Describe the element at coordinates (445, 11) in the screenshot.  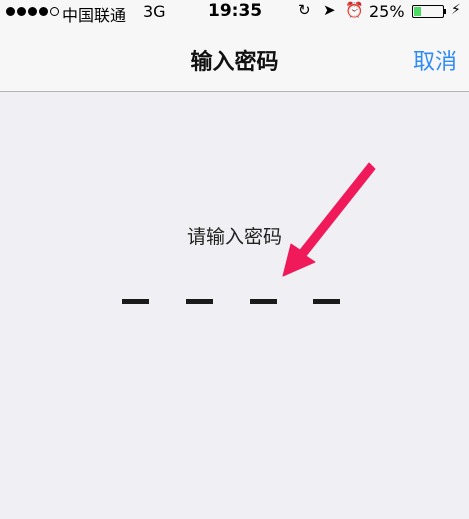
I see `battery-nub` at that location.